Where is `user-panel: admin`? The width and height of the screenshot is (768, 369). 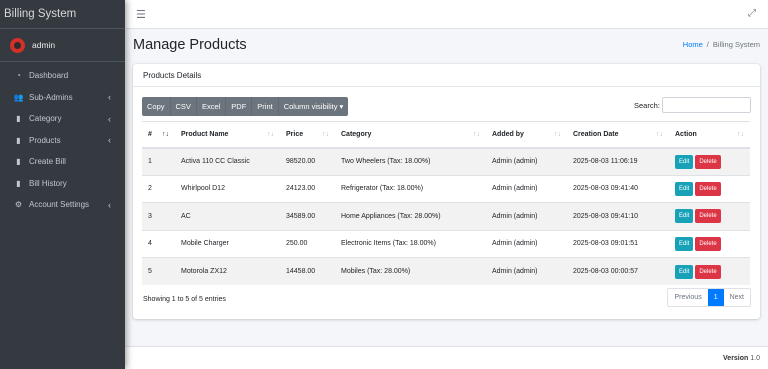 user-panel: admin is located at coordinates (62, 45).